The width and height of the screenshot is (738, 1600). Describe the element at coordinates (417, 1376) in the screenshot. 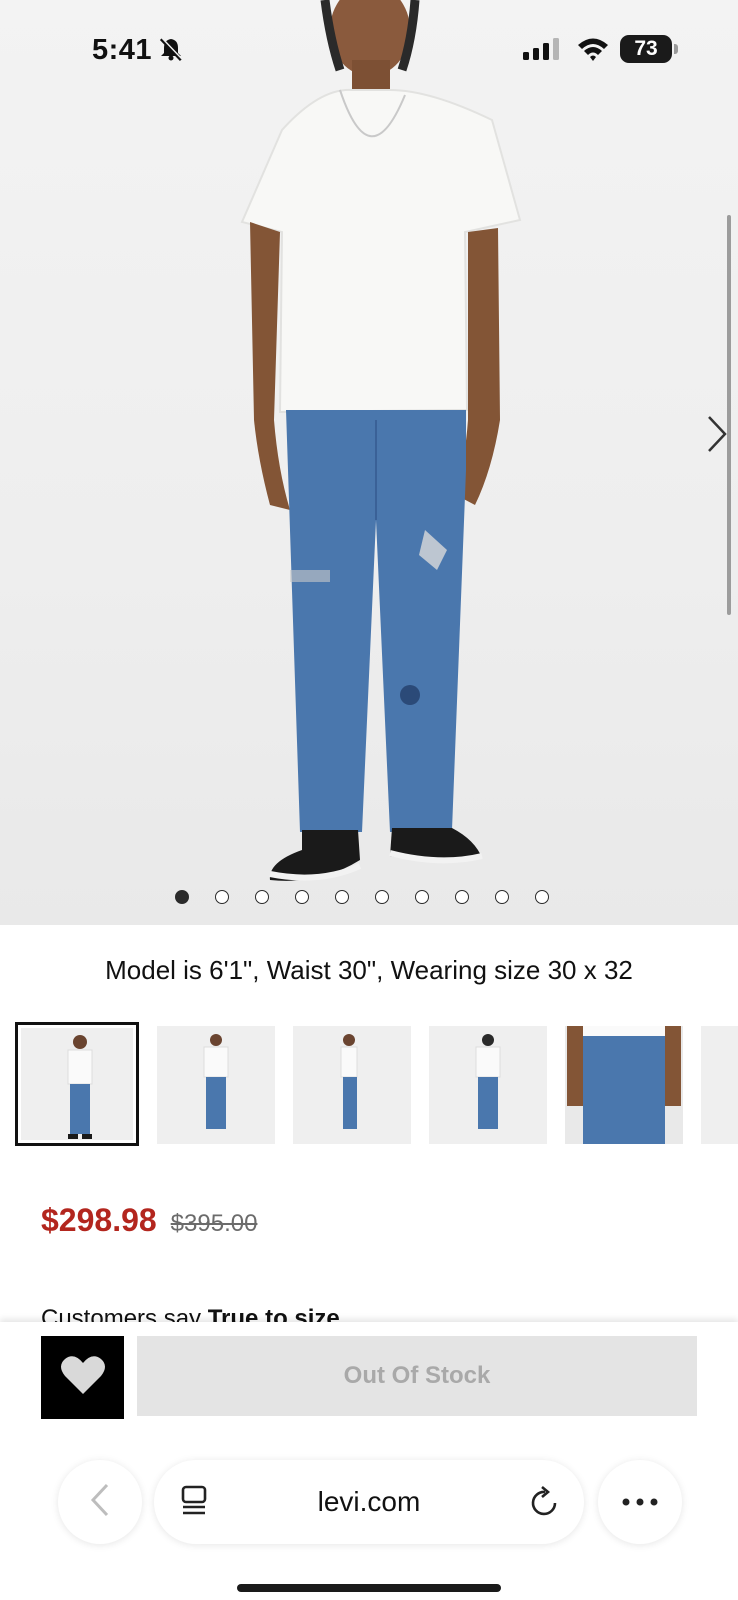

I see `out-of-stock-button: Out Of Stock` at that location.